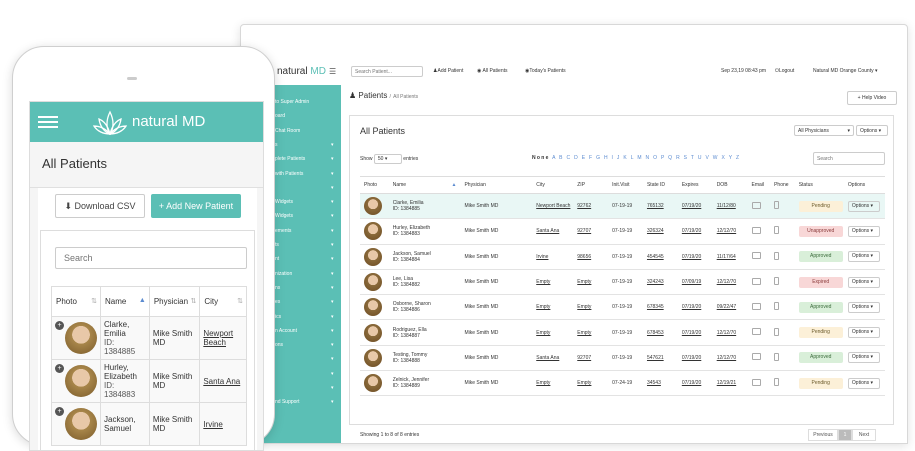 This screenshot has width=915, height=451. I want to click on zip-link: 92707, so click(591, 231).